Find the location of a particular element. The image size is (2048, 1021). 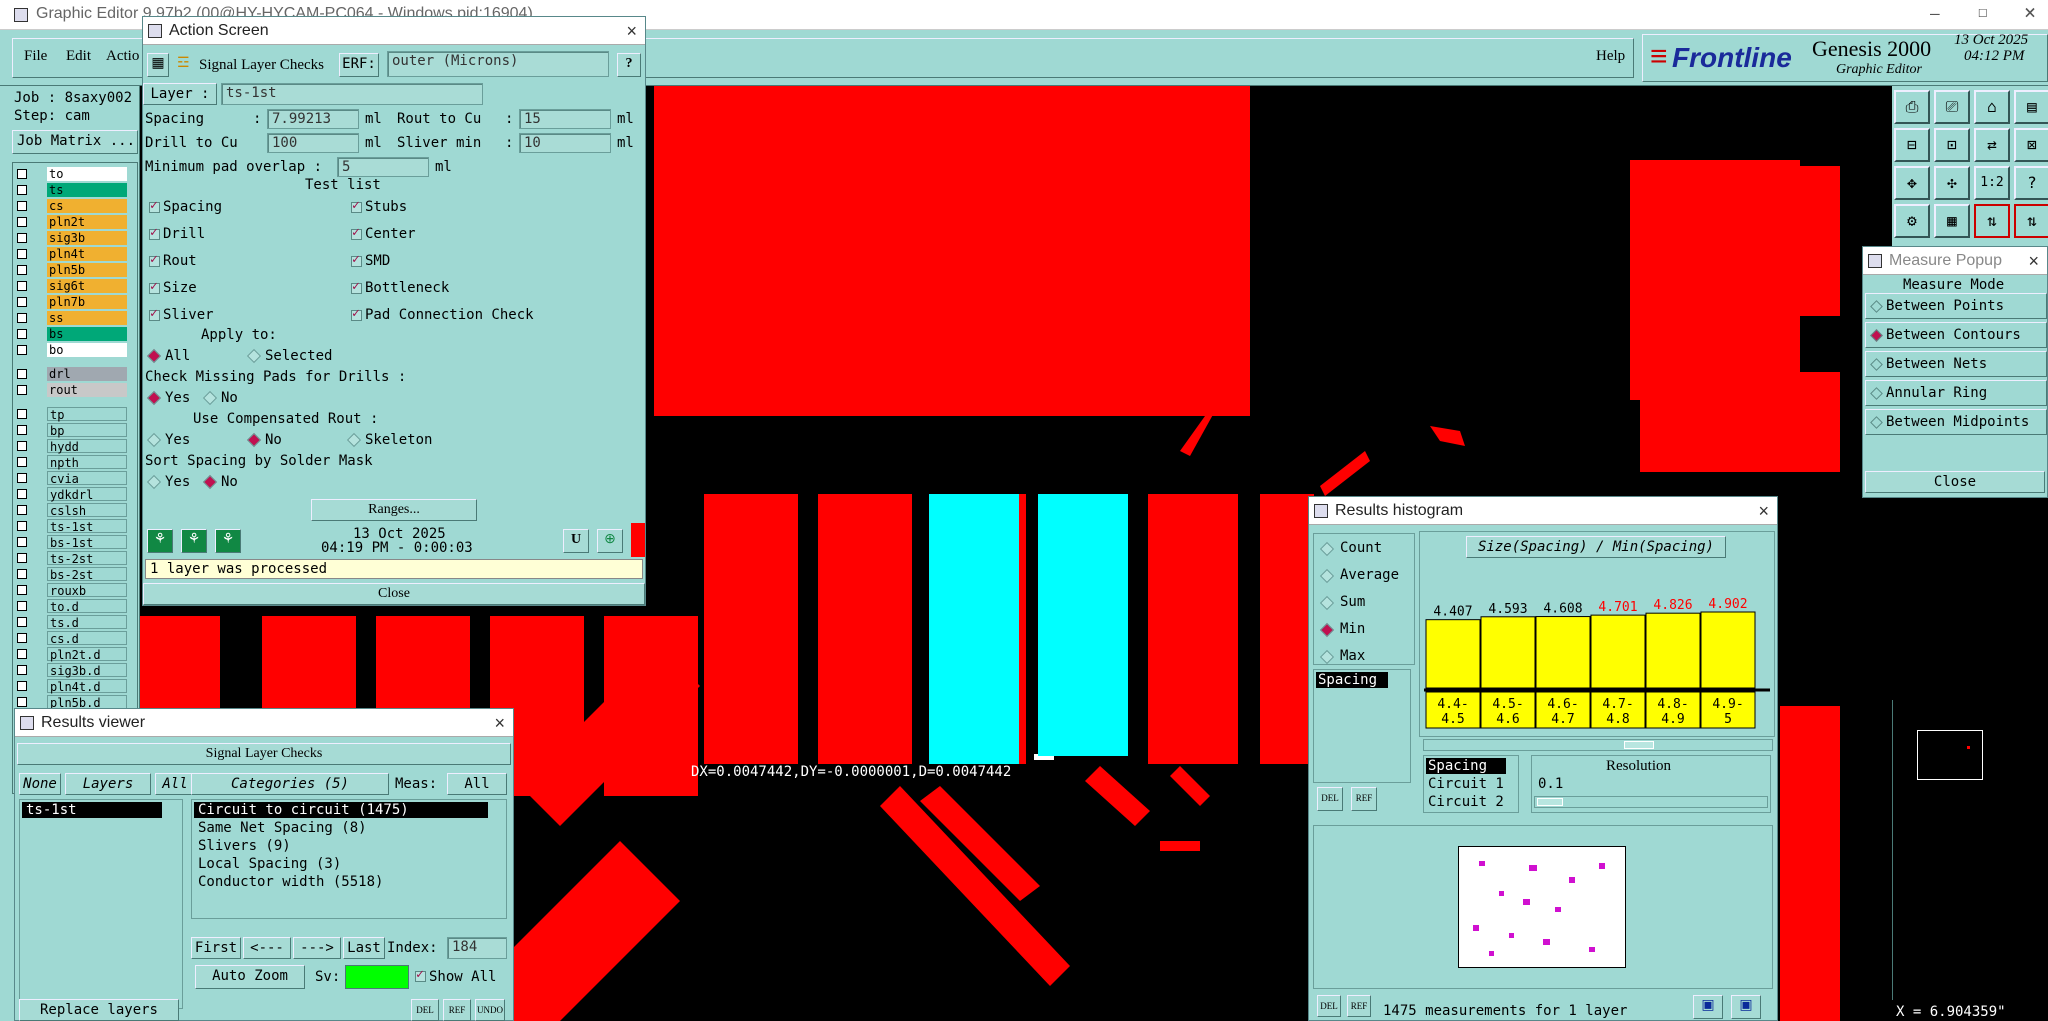

layer-item: ts-1st is located at coordinates (92, 810).